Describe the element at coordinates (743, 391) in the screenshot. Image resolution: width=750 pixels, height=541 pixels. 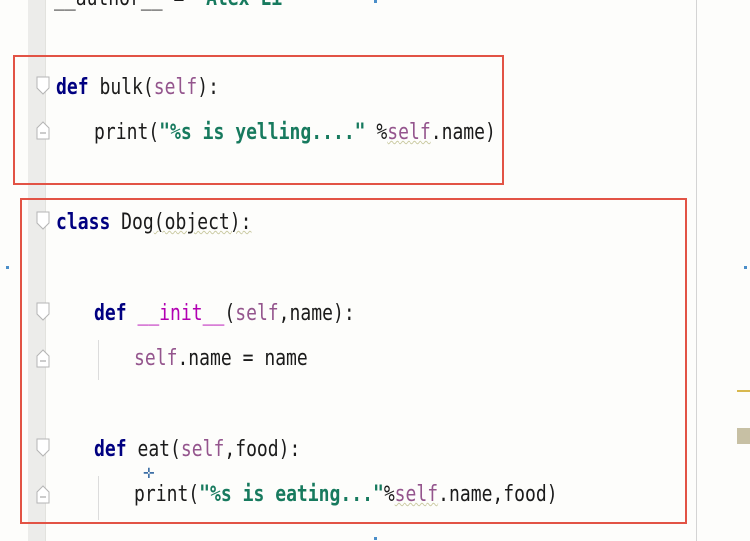
I see `scrollbar-marker` at that location.